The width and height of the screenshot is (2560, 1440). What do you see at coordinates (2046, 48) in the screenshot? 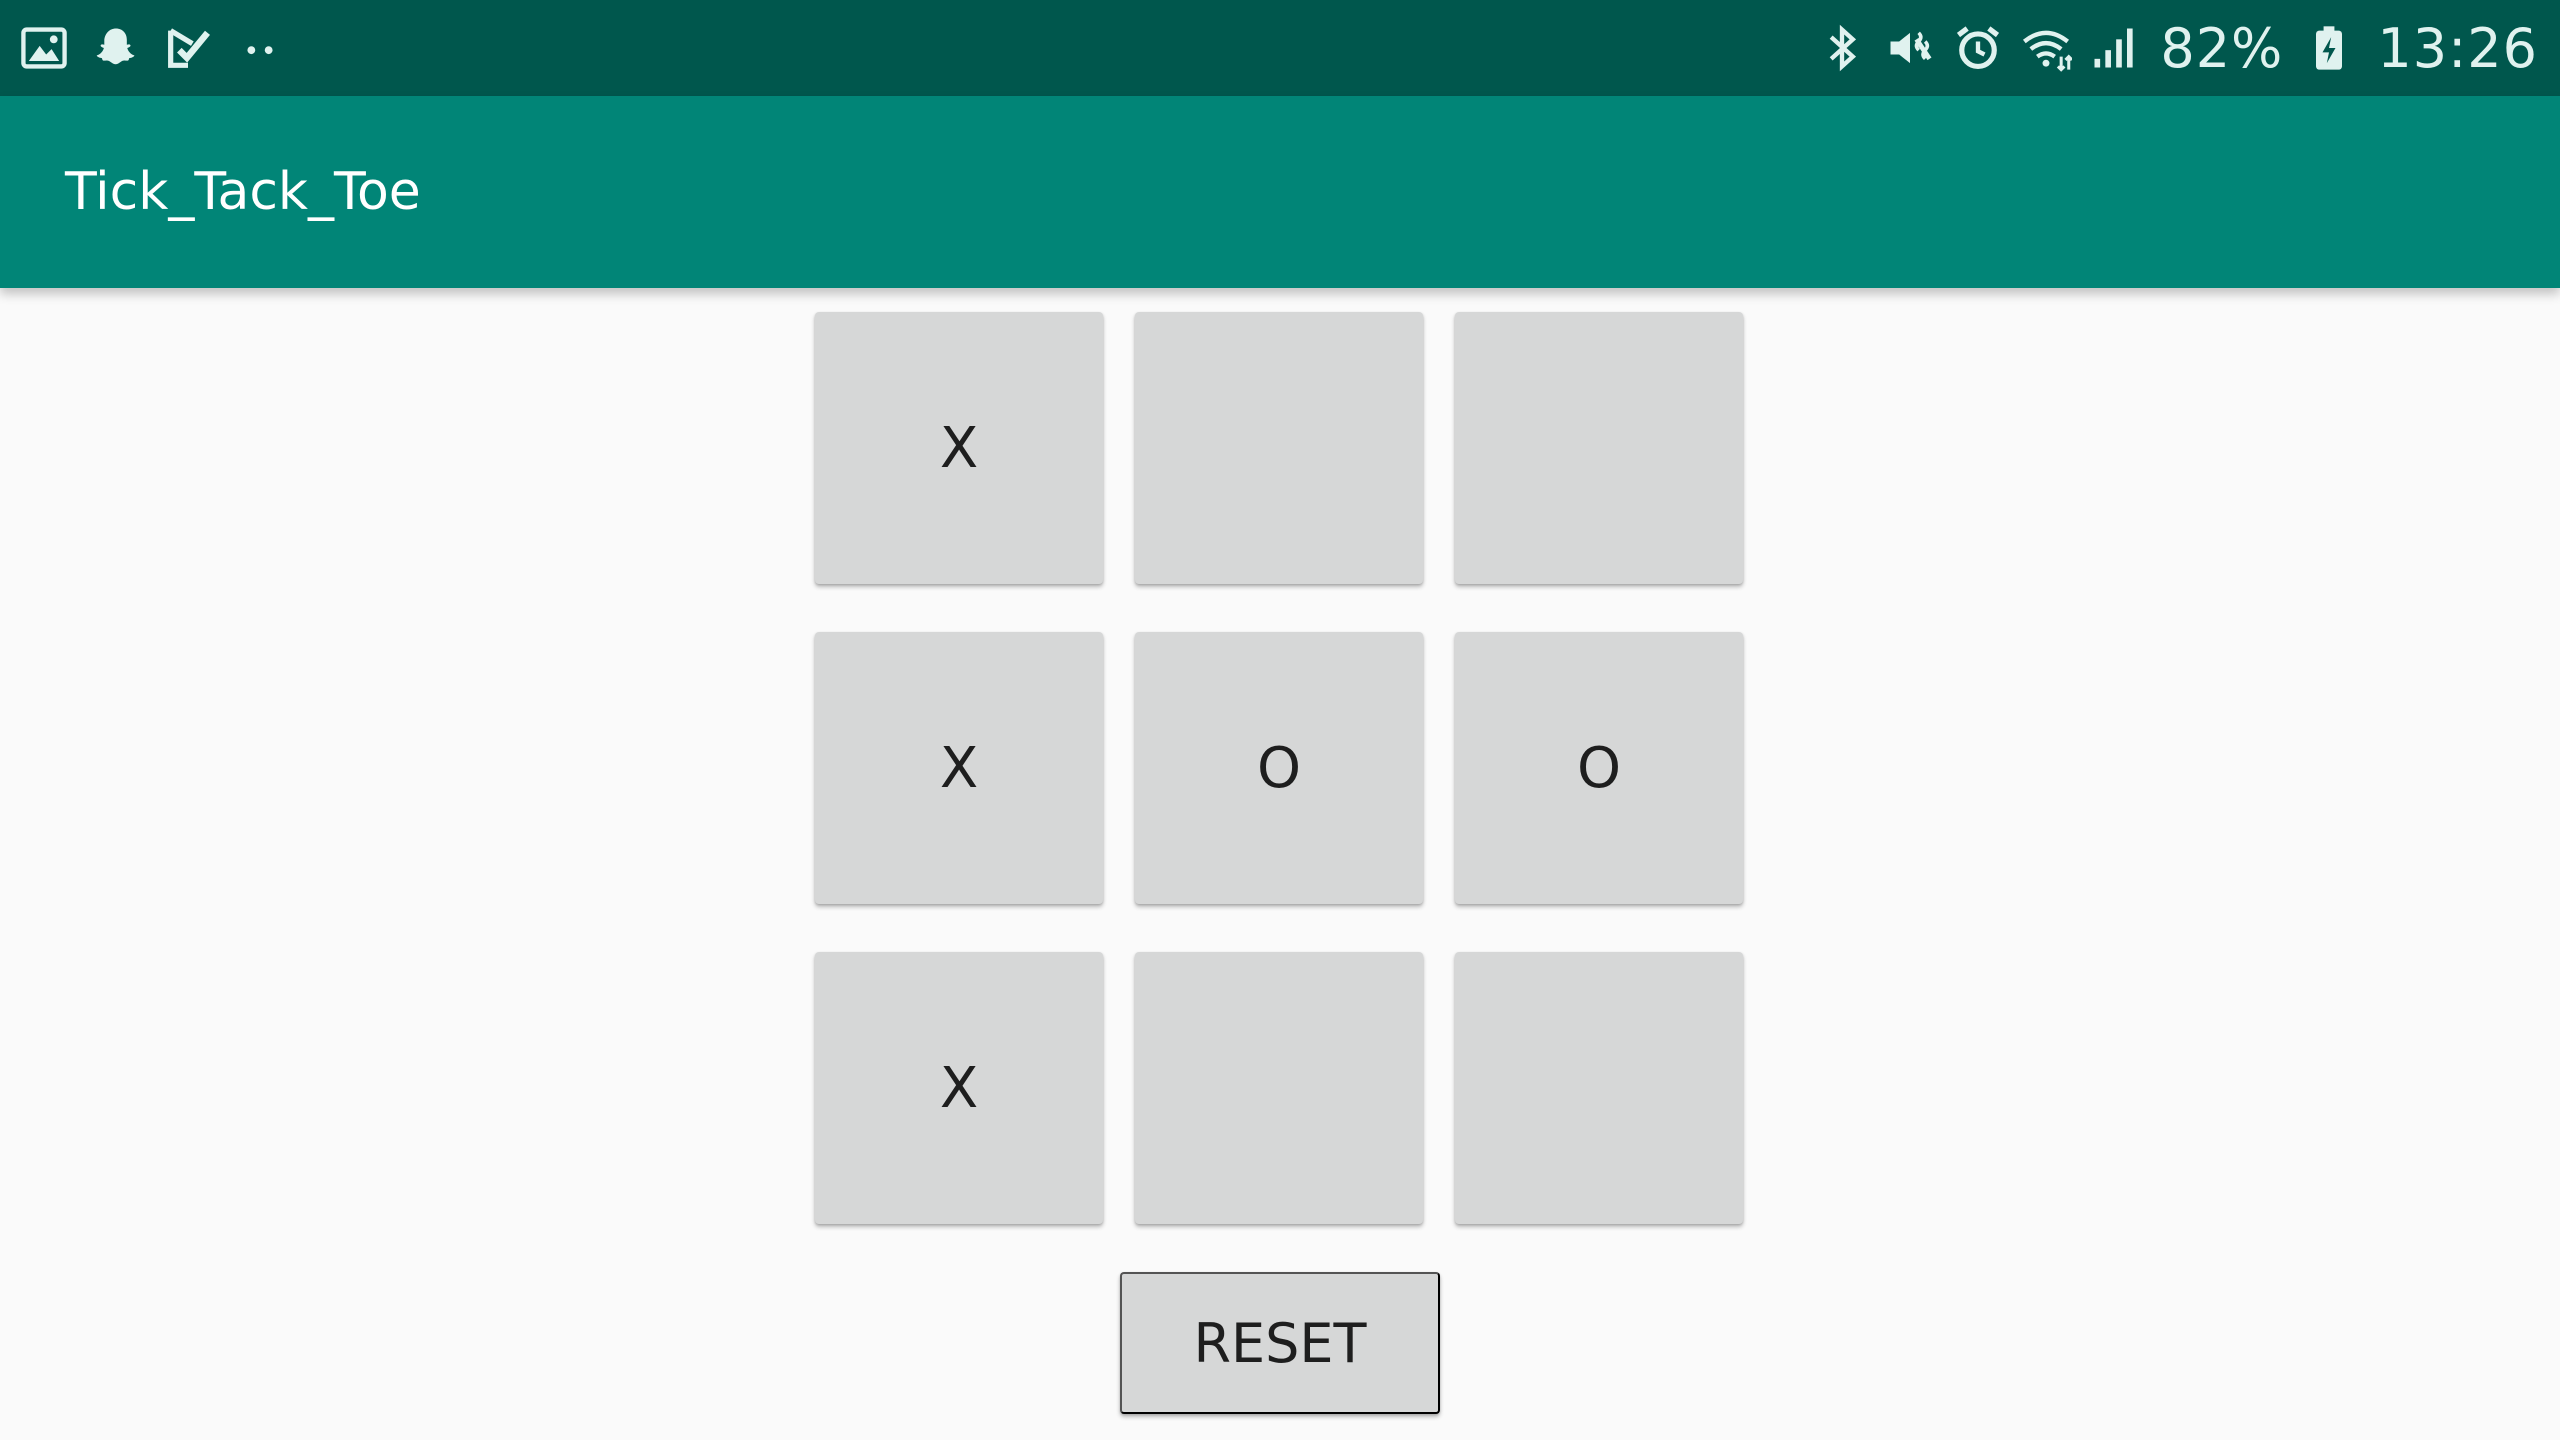
I see `wifi-icon` at bounding box center [2046, 48].